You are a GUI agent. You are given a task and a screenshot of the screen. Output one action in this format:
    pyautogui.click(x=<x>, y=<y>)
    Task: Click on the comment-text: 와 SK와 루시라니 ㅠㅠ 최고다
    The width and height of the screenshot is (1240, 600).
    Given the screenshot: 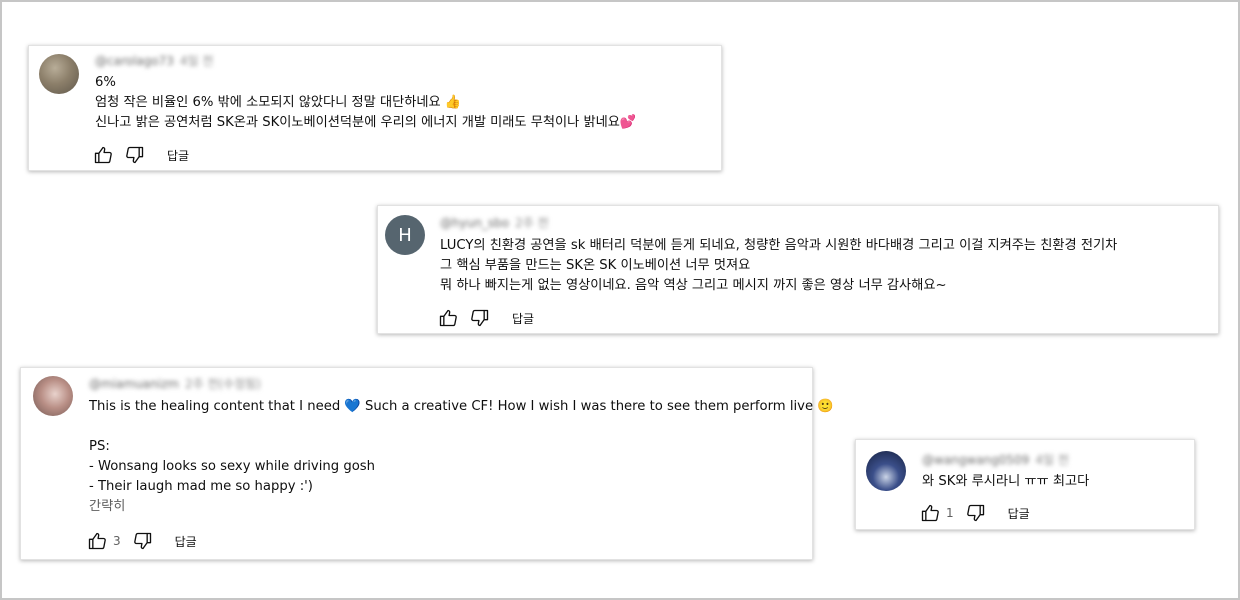 What is the action you would take?
    pyautogui.click(x=1005, y=482)
    